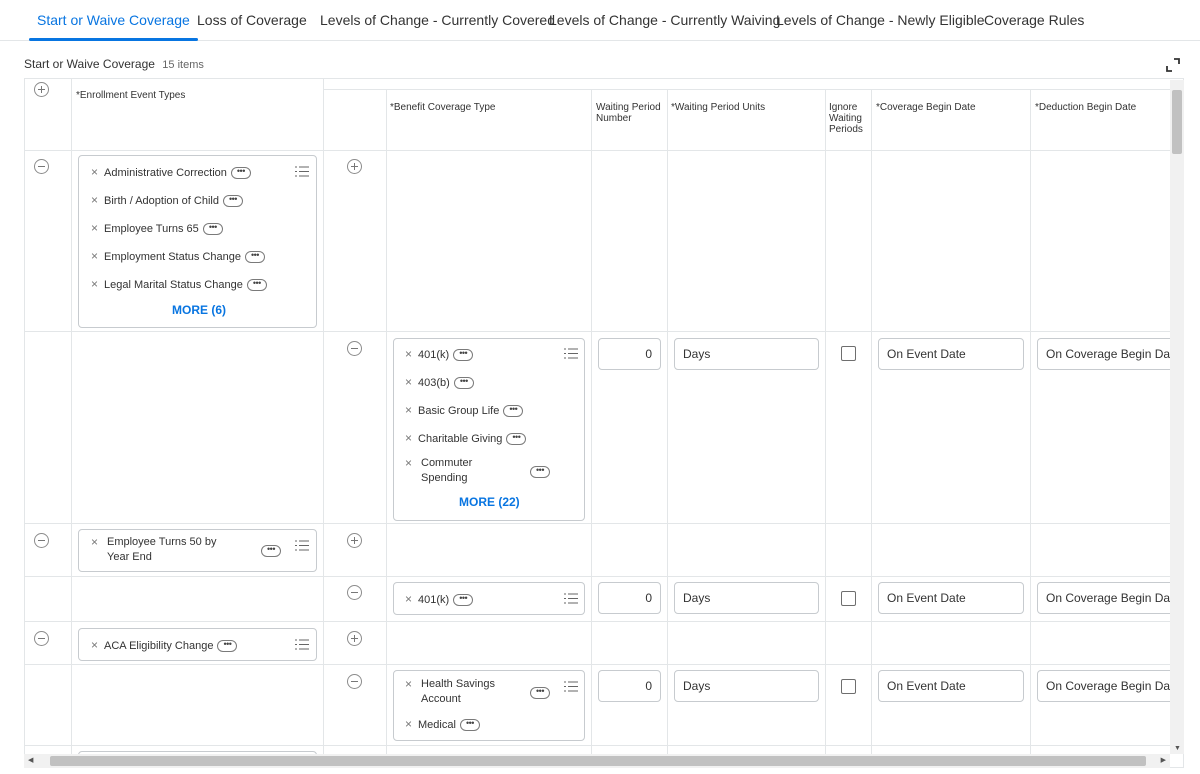  I want to click on chip-label: ACA Eligibility Change, so click(159, 646).